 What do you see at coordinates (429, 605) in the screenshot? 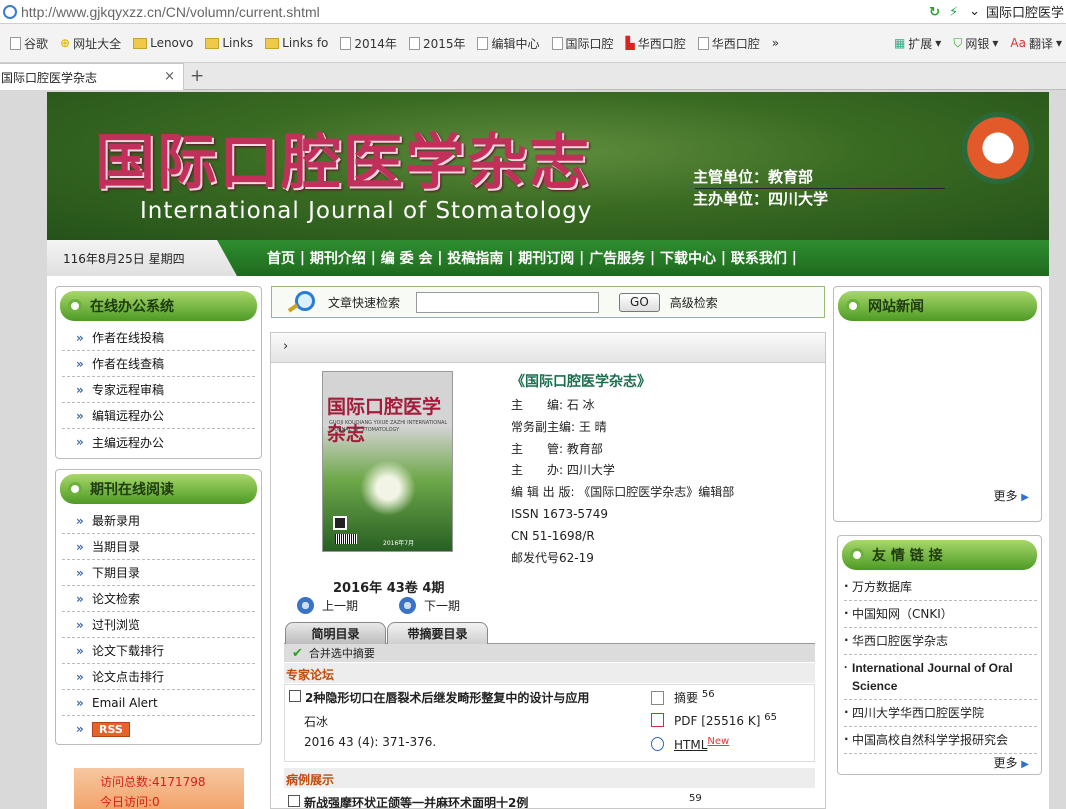
I see `next-issue-link: 下一期` at bounding box center [429, 605].